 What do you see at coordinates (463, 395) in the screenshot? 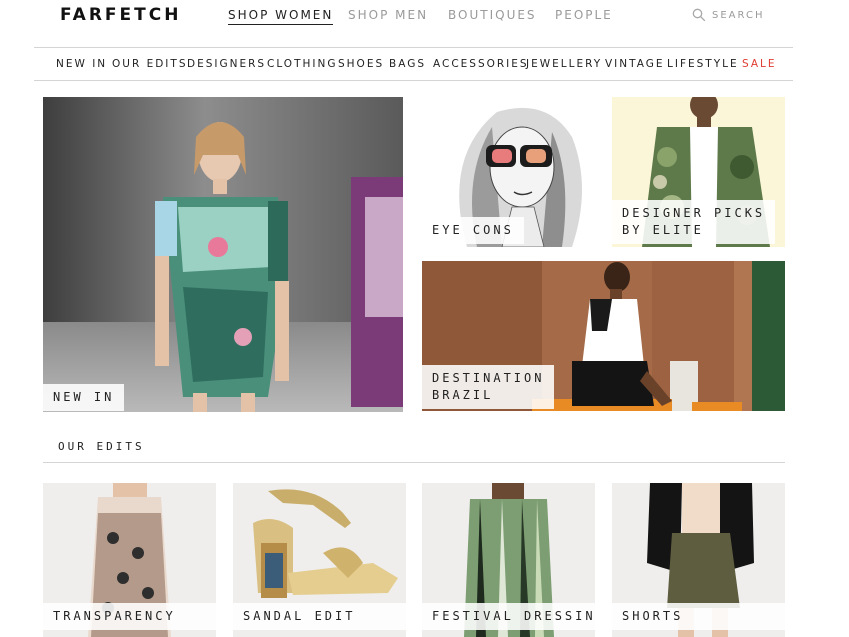
I see `feature-label-line: BRAZIL` at bounding box center [463, 395].